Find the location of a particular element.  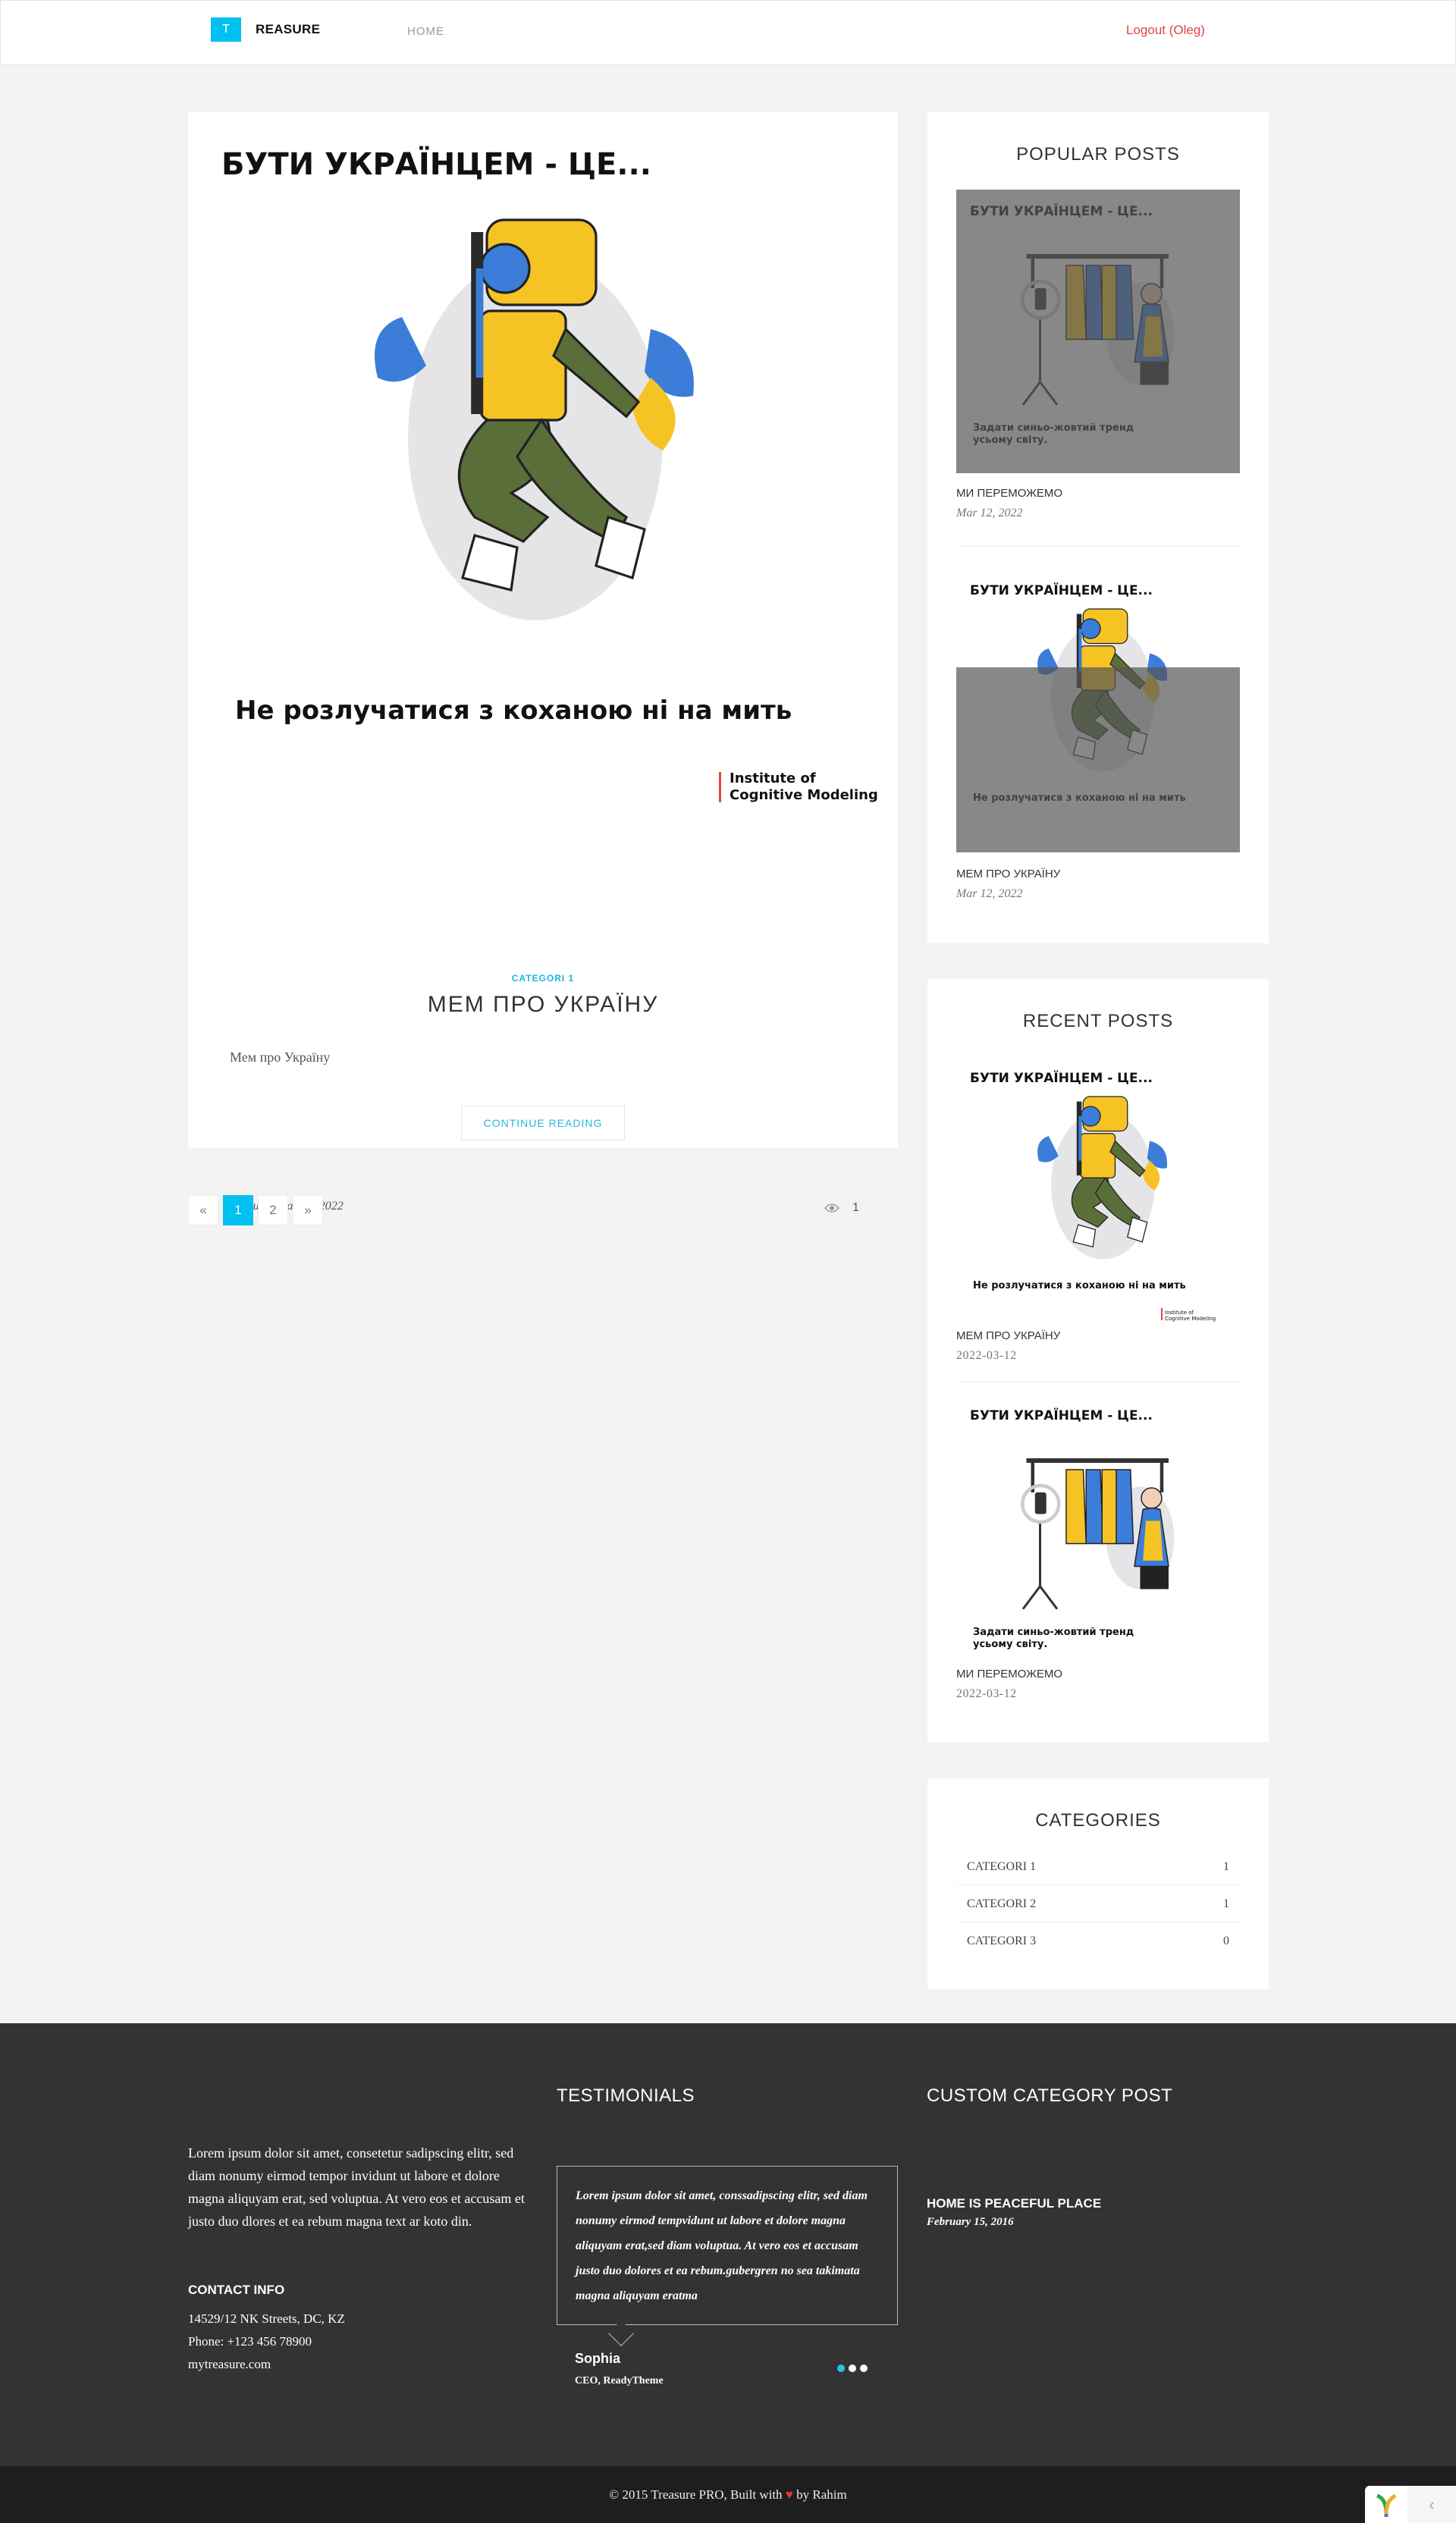

continue-reading-button: CONTINUE READING is located at coordinates (543, 1123).